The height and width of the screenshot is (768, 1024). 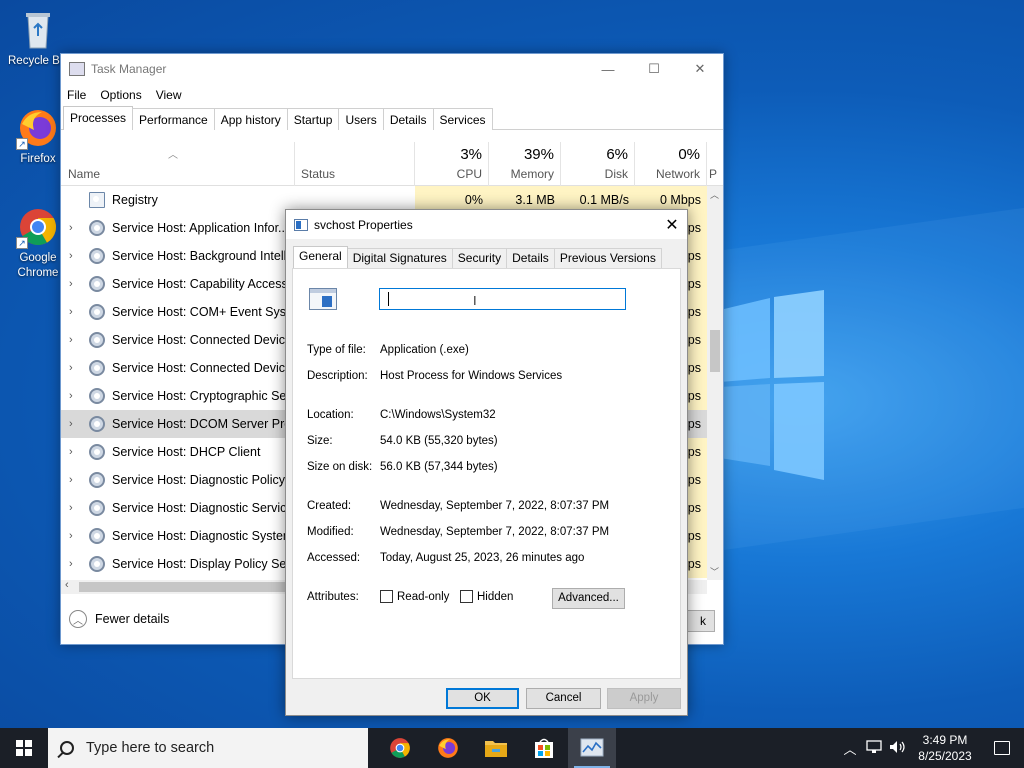 What do you see at coordinates (183, 587) in the screenshot?
I see `hscrollbar-thumb` at bounding box center [183, 587].